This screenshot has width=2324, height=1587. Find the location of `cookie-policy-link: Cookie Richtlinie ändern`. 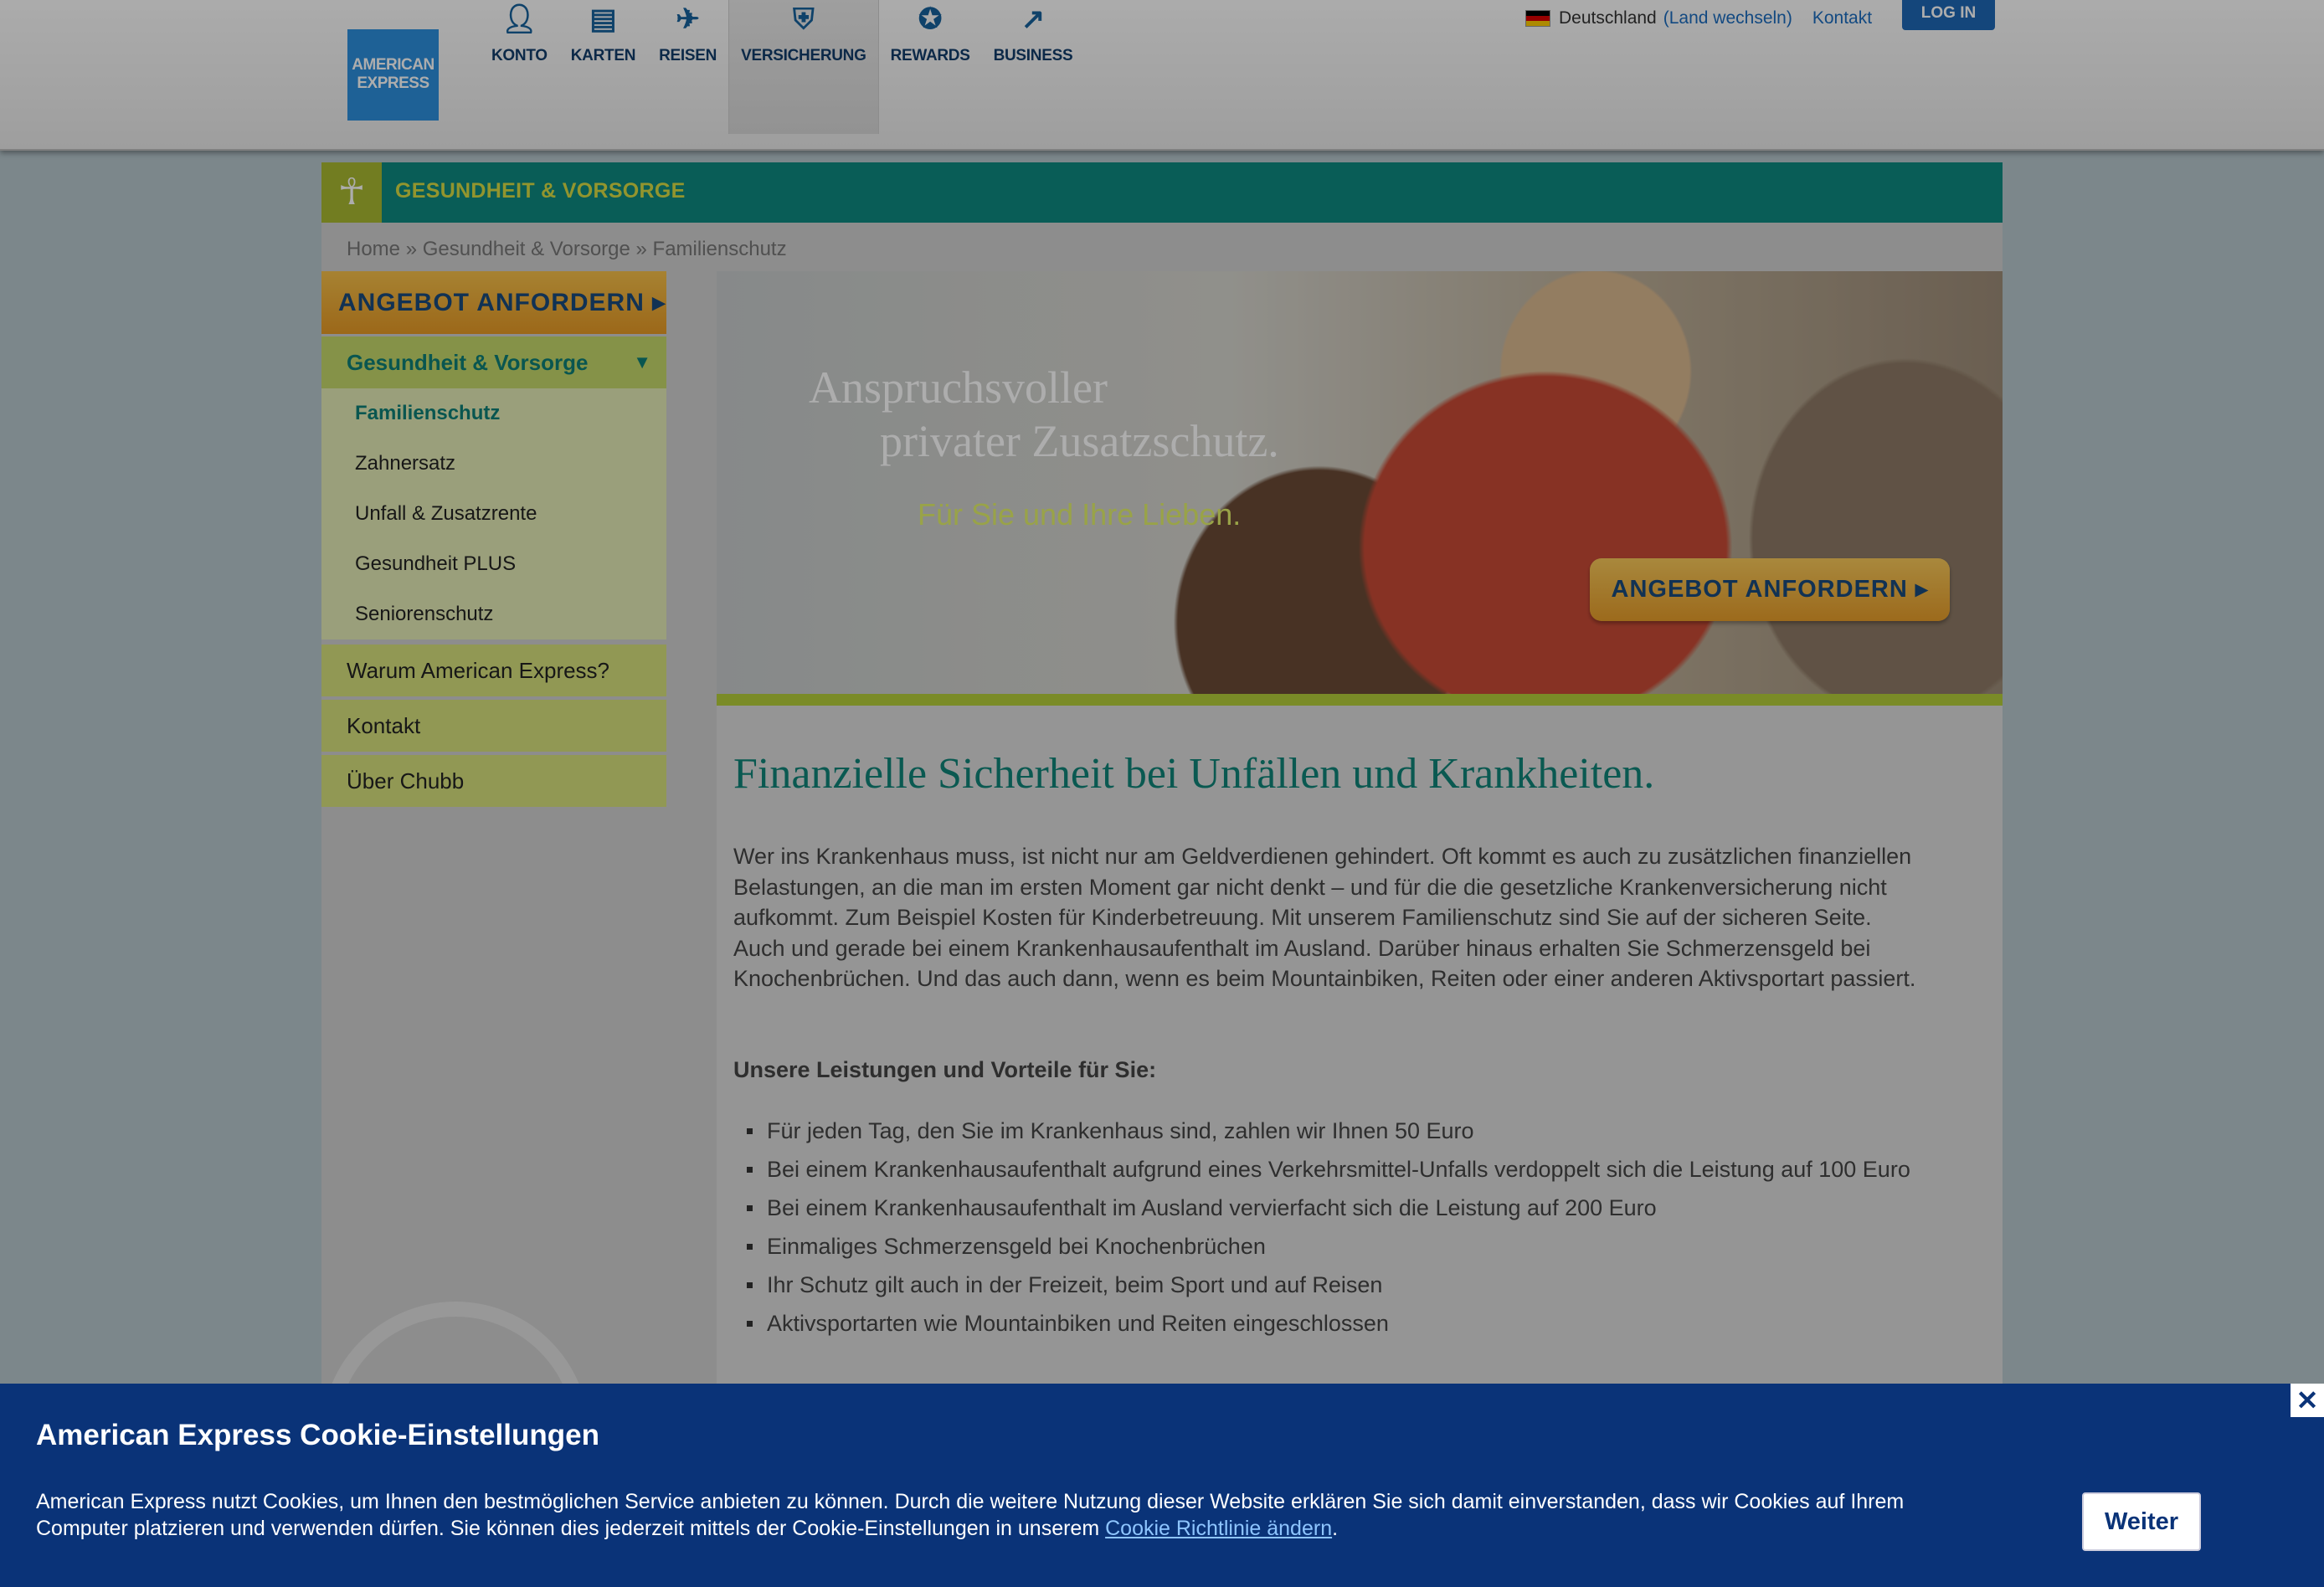

cookie-policy-link: Cookie Richtlinie ändern is located at coordinates (1219, 1529).